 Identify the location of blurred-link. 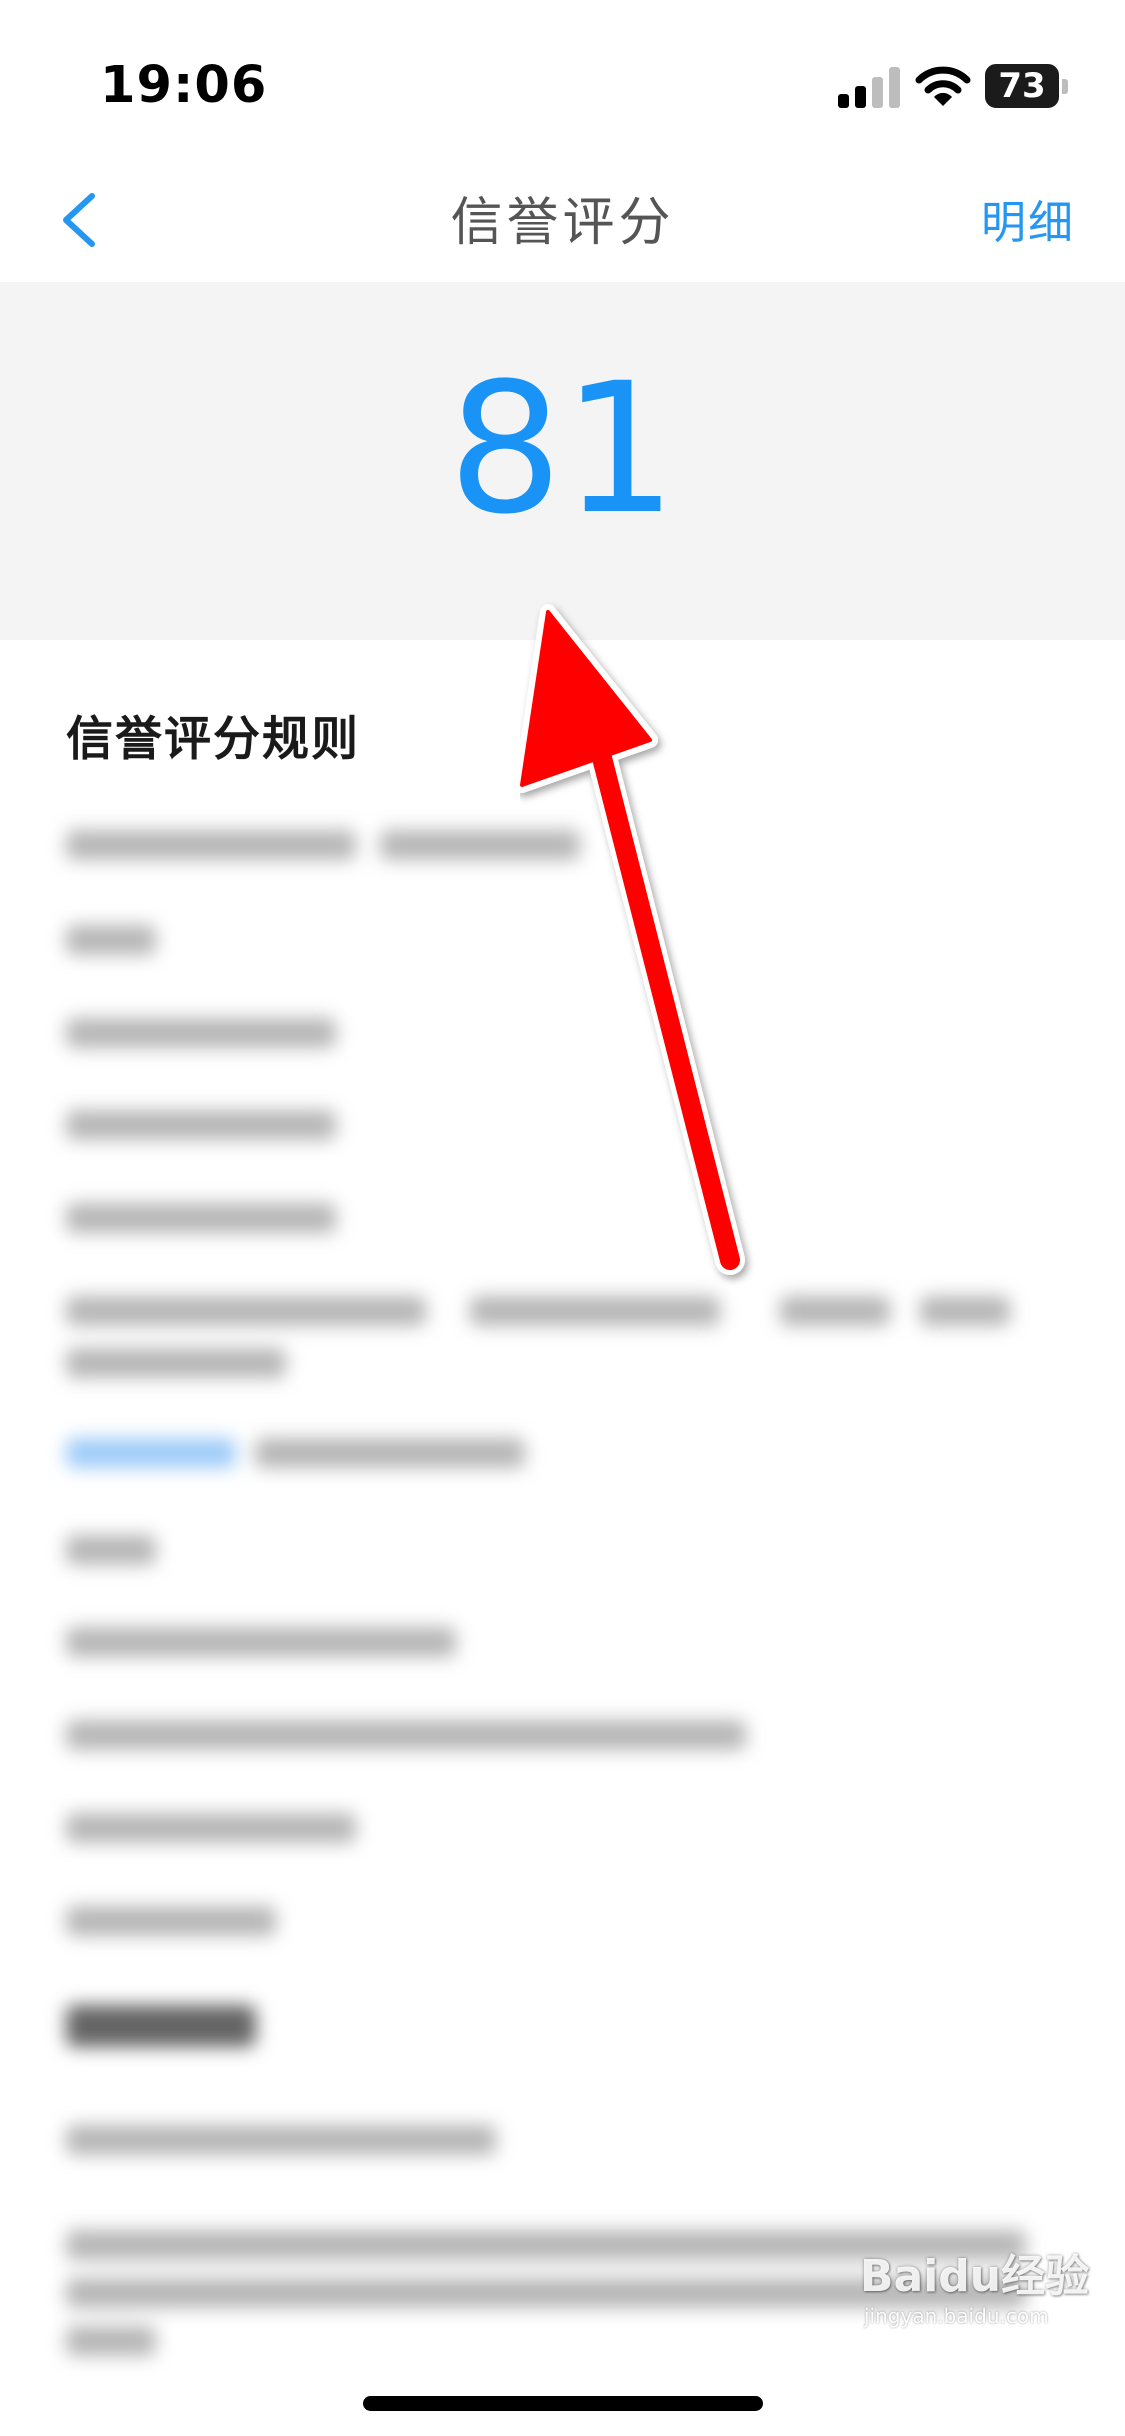
(151, 1453).